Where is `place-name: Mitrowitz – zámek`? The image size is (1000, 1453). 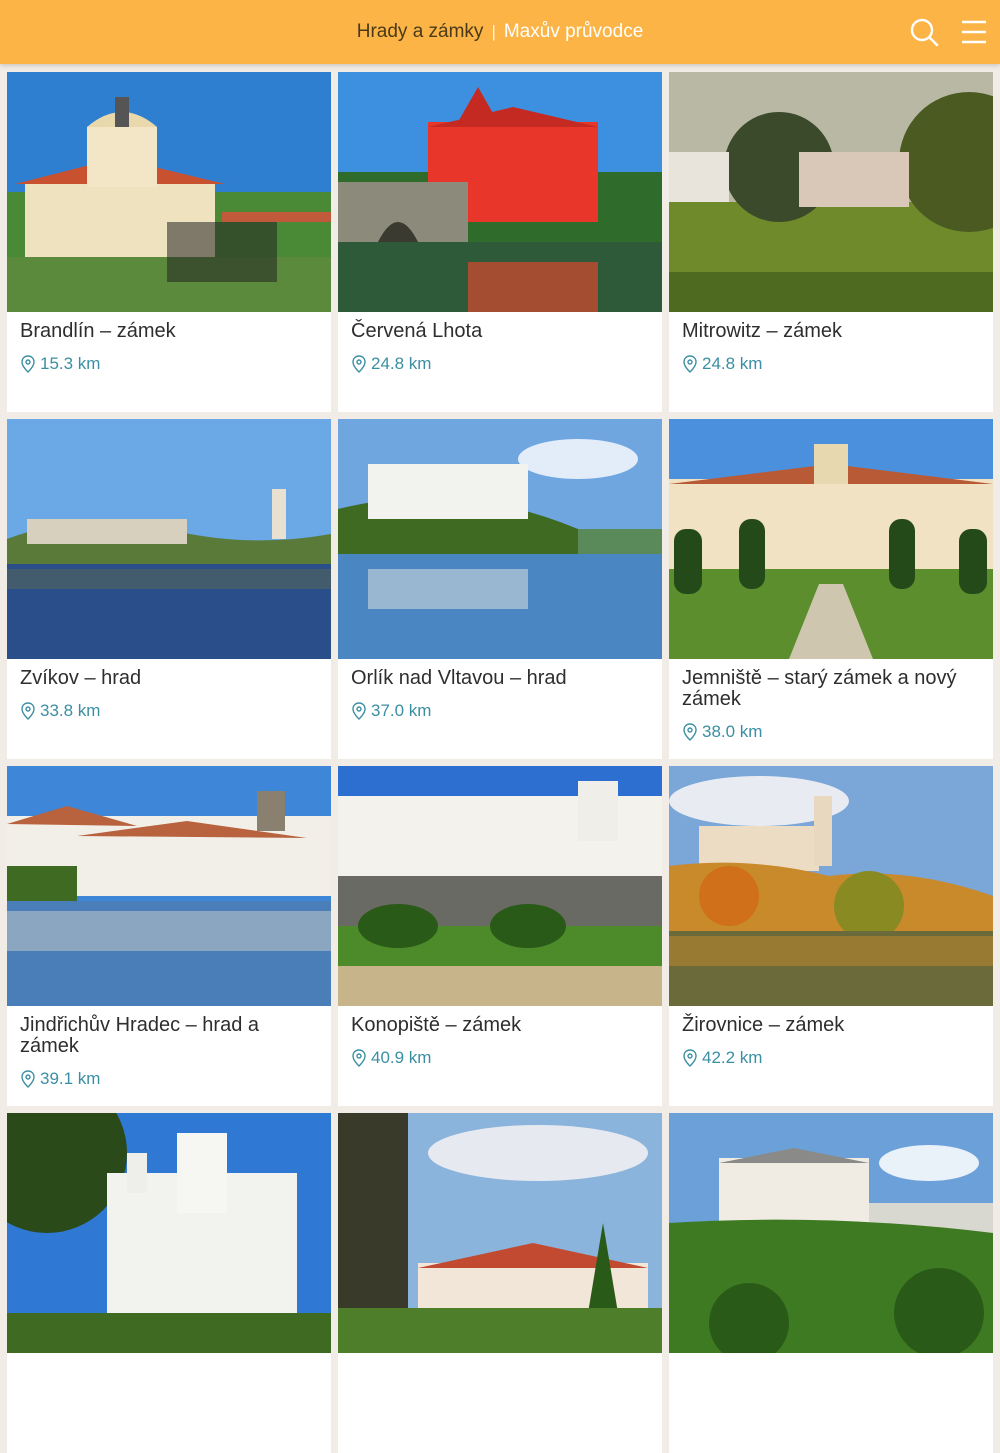
place-name: Mitrowitz – zámek is located at coordinates (762, 331).